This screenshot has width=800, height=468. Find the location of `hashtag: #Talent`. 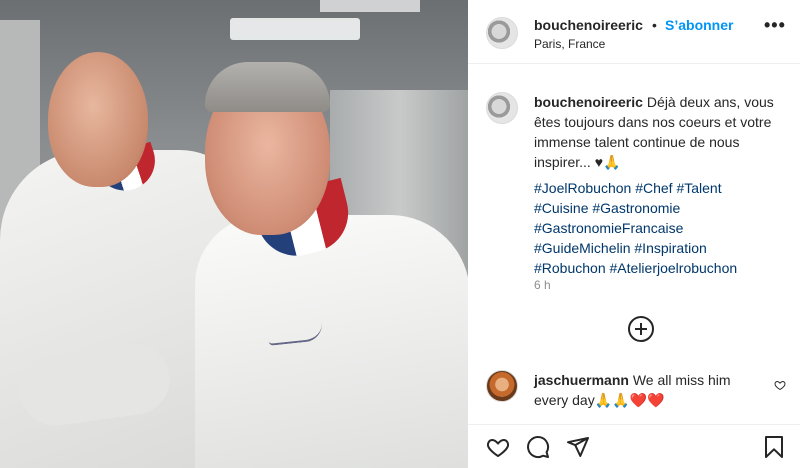

hashtag: #Talent is located at coordinates (698, 188).